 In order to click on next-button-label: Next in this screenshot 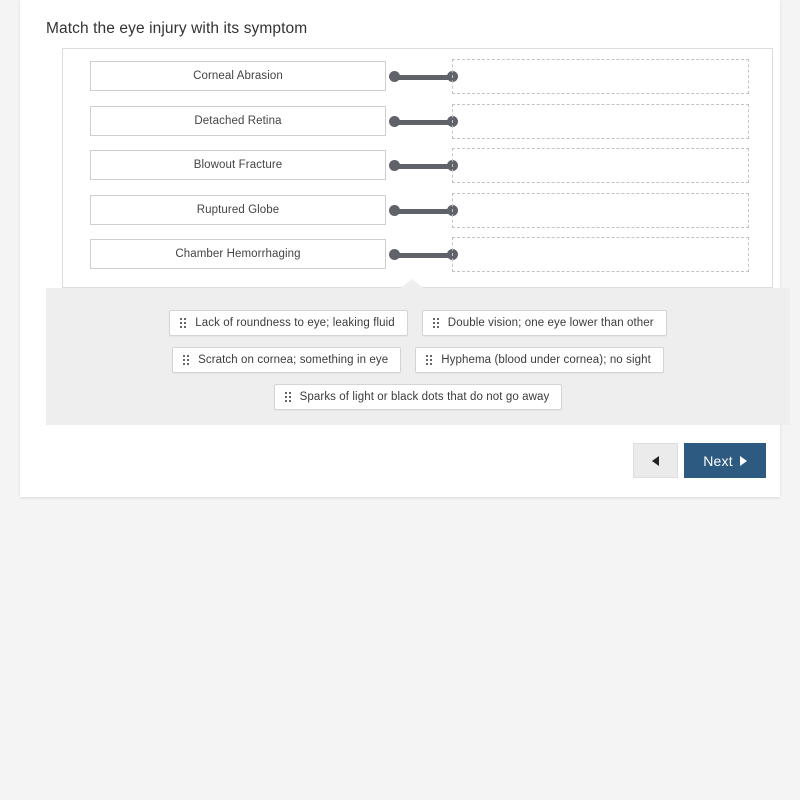, I will do `click(718, 460)`.